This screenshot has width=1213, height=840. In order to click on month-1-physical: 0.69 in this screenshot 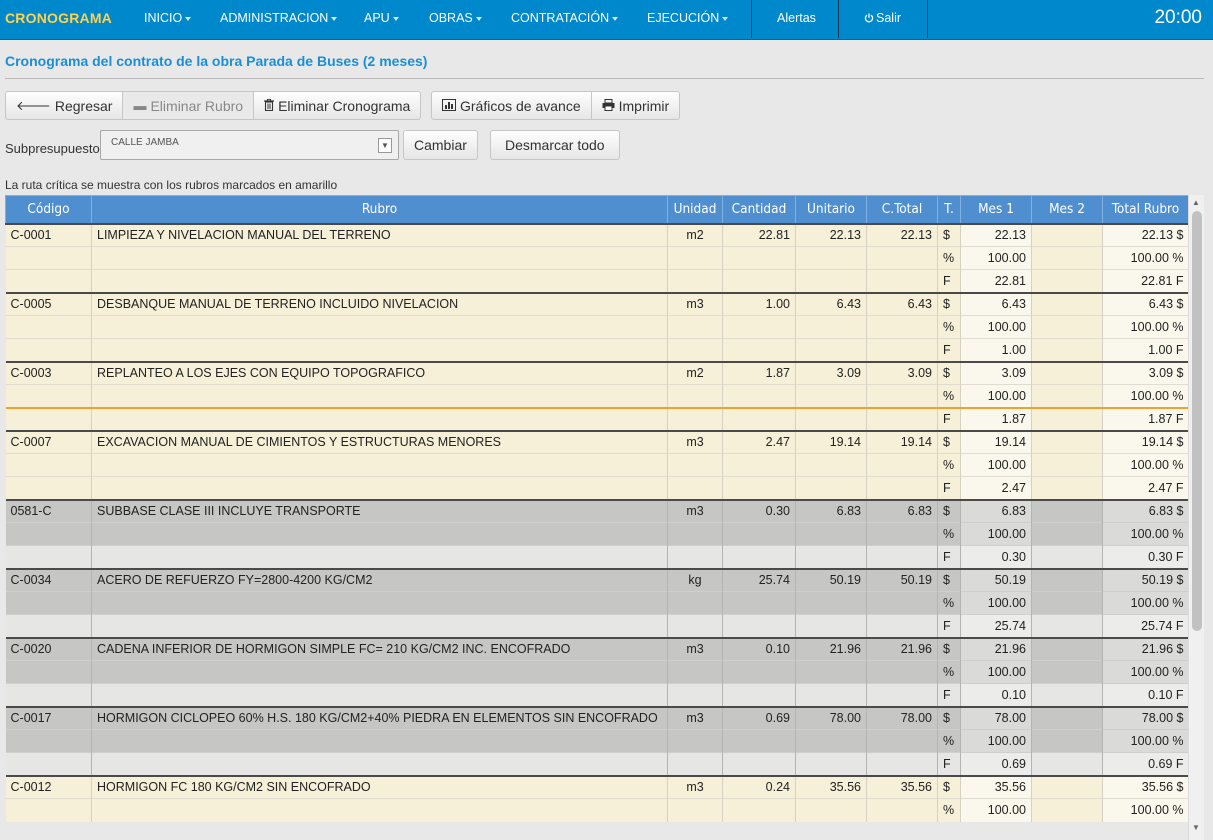, I will do `click(996, 764)`.